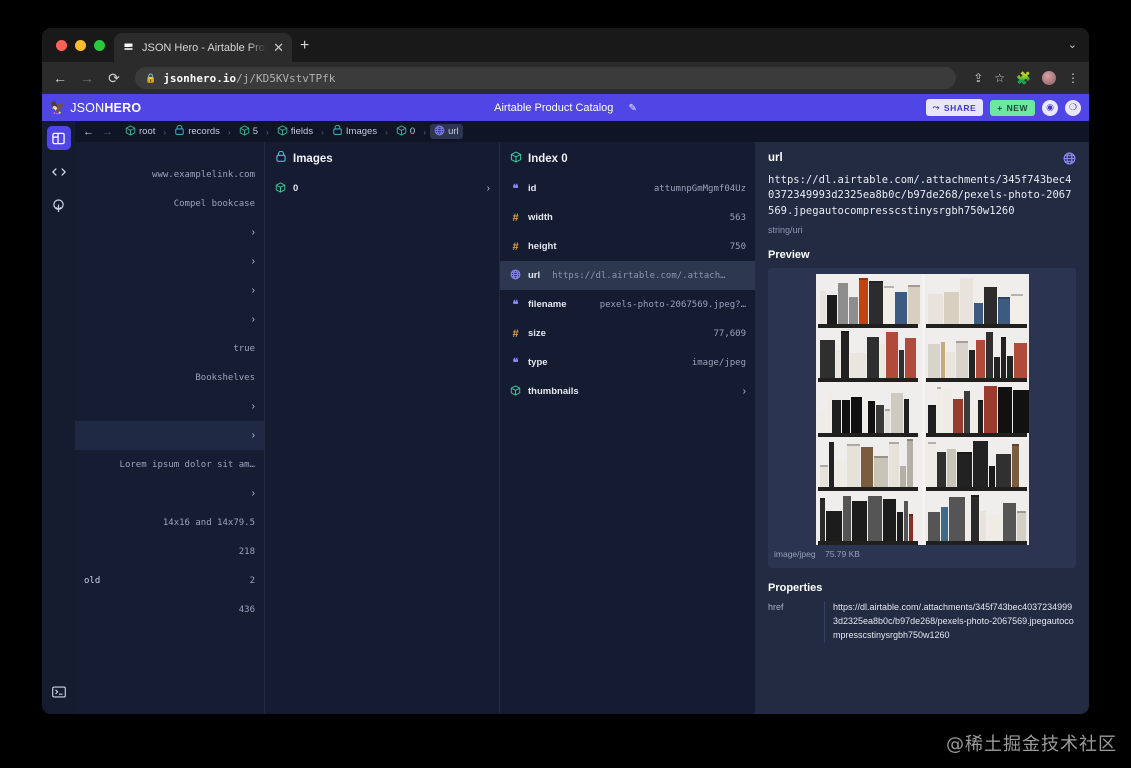  I want to click on json-row: # size 77,609, so click(627, 333).